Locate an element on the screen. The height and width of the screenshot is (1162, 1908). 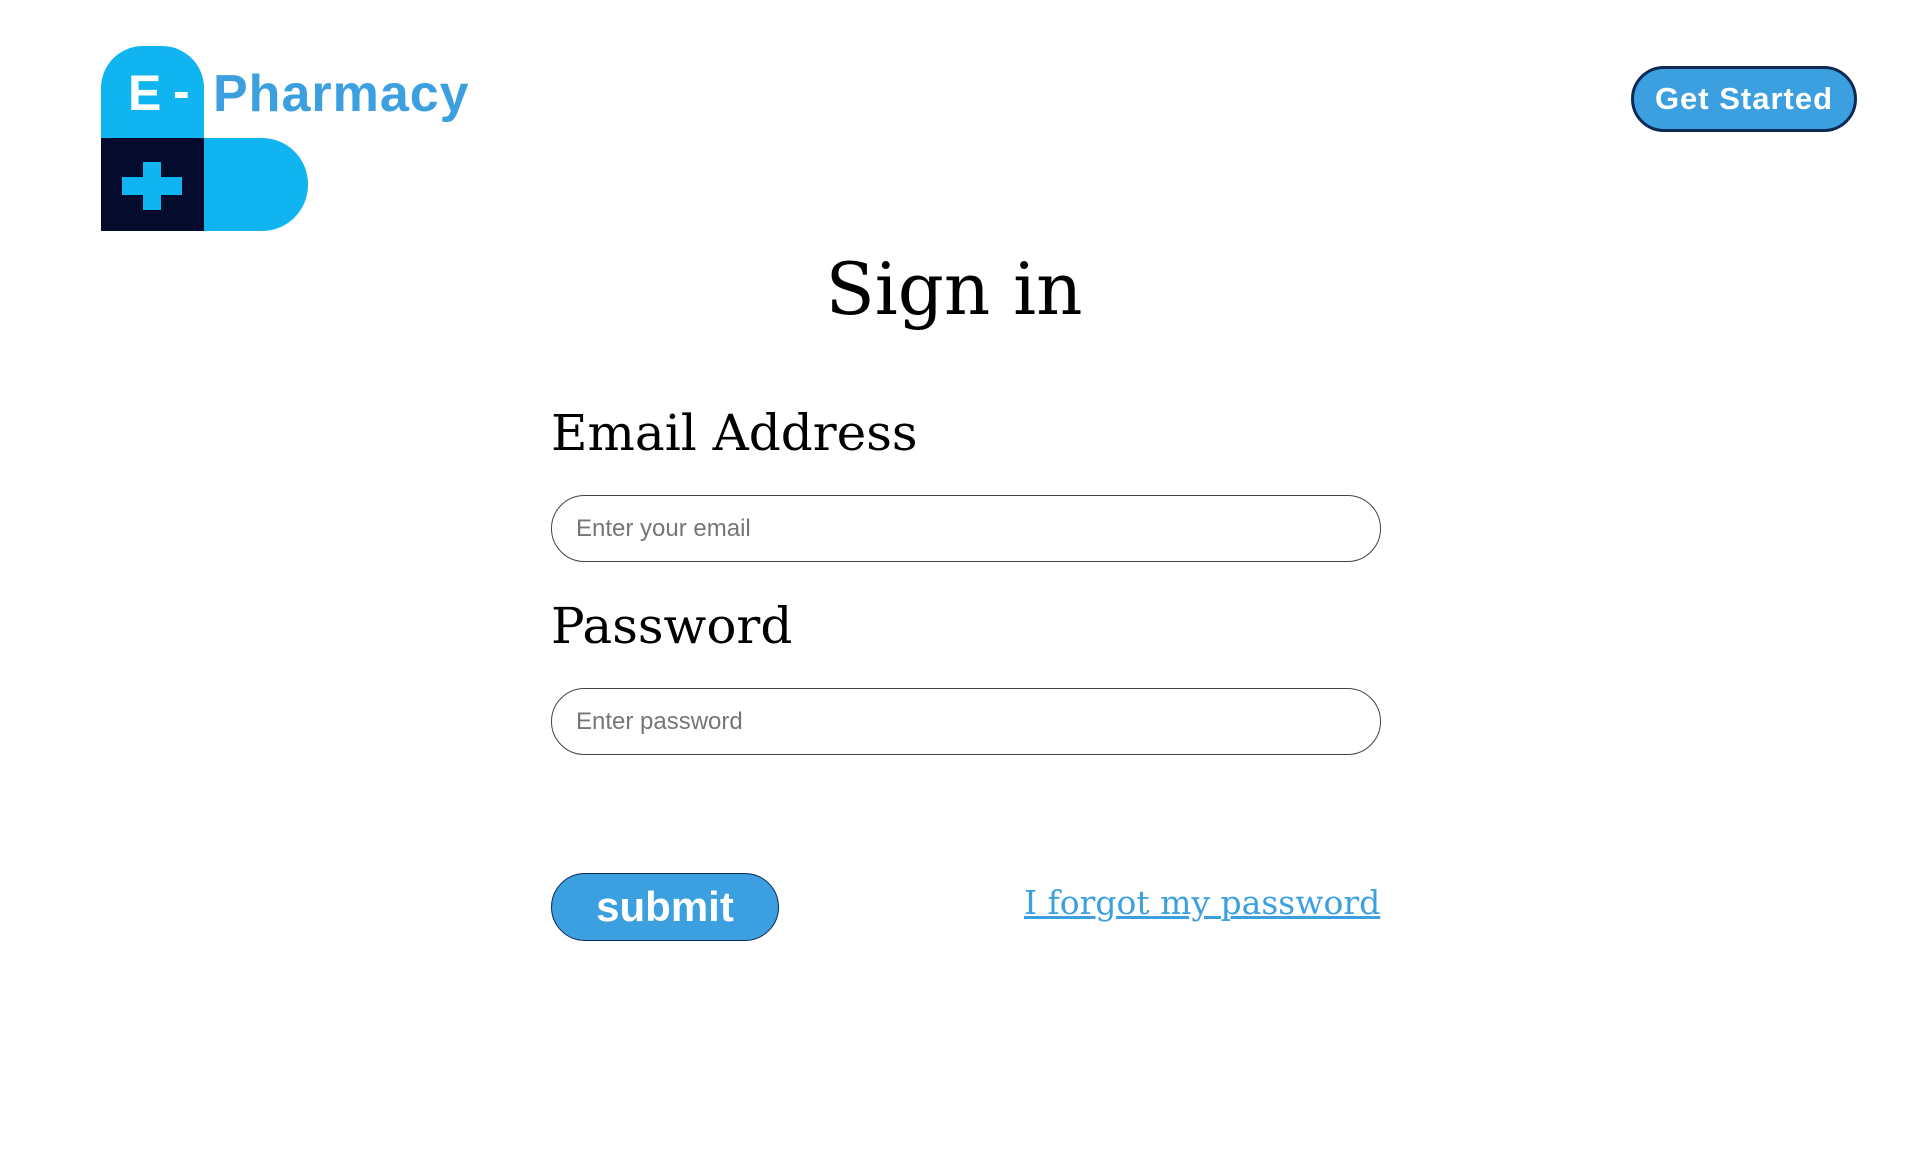
email-label: Email Address is located at coordinates (734, 433).